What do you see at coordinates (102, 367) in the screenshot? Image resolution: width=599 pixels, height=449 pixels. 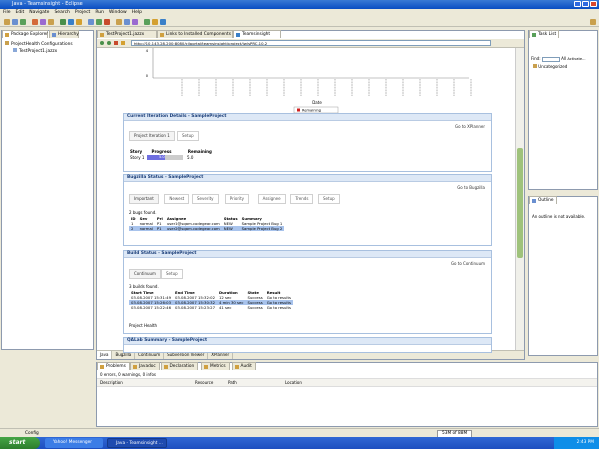 I see `view-icon` at bounding box center [102, 367].